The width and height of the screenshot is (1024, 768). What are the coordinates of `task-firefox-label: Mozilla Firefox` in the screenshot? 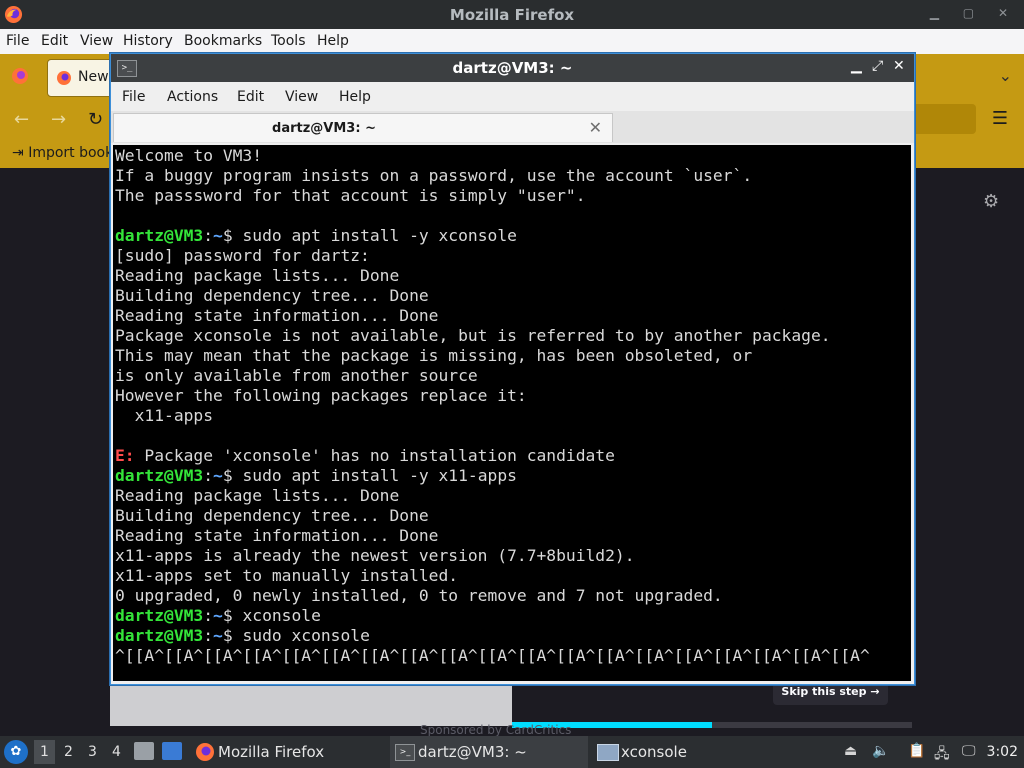 It's located at (271, 752).